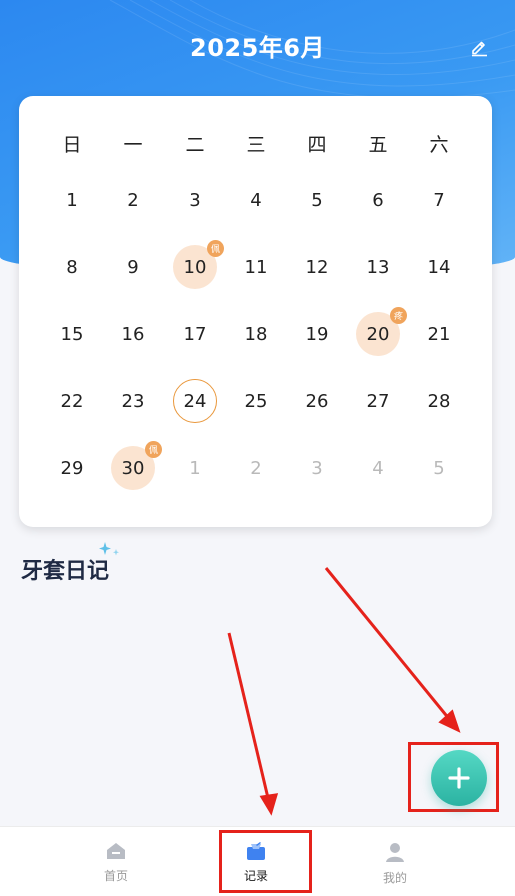 The width and height of the screenshot is (515, 896). I want to click on calendar-day: 14, so click(439, 267).